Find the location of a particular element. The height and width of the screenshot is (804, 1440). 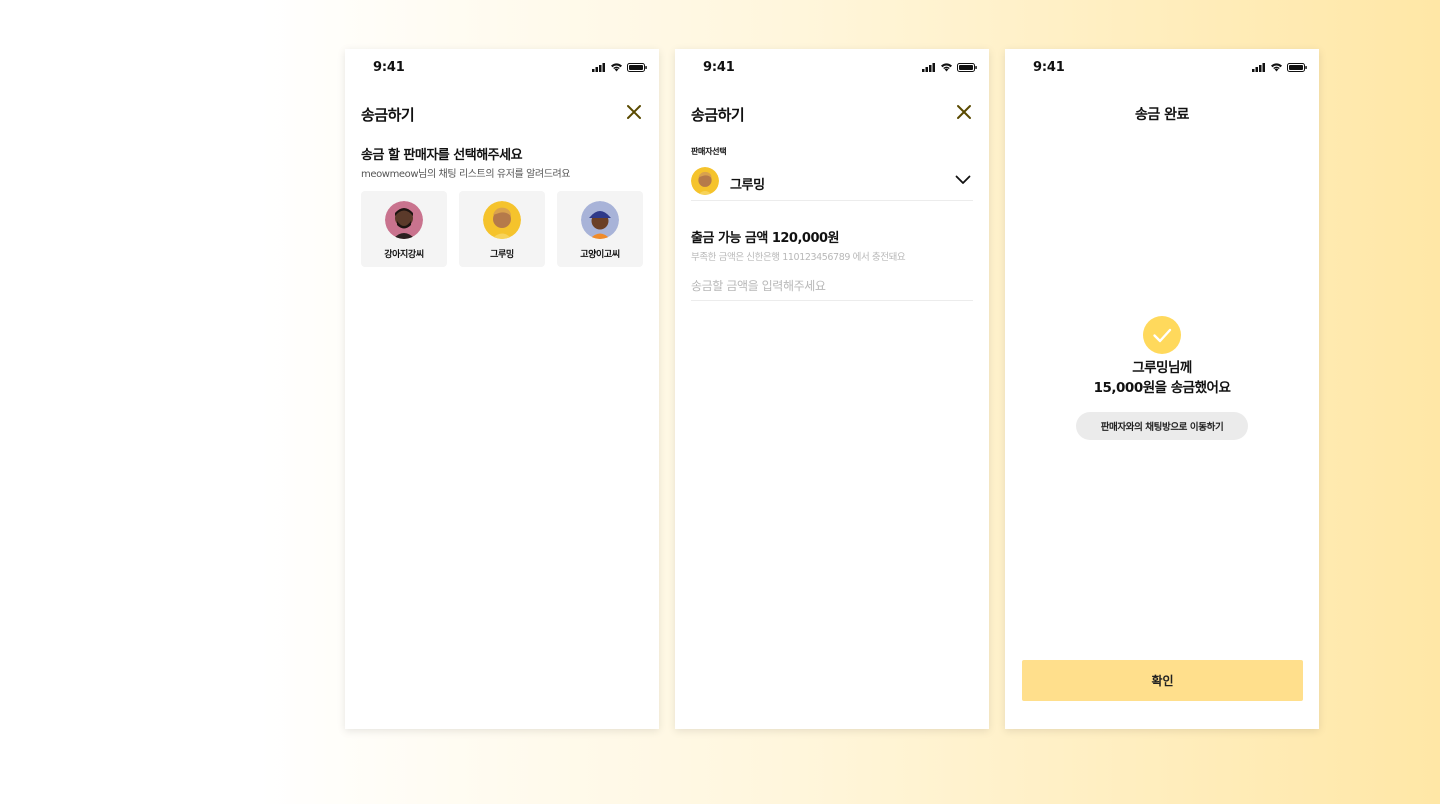

amount-input is located at coordinates (832, 286).